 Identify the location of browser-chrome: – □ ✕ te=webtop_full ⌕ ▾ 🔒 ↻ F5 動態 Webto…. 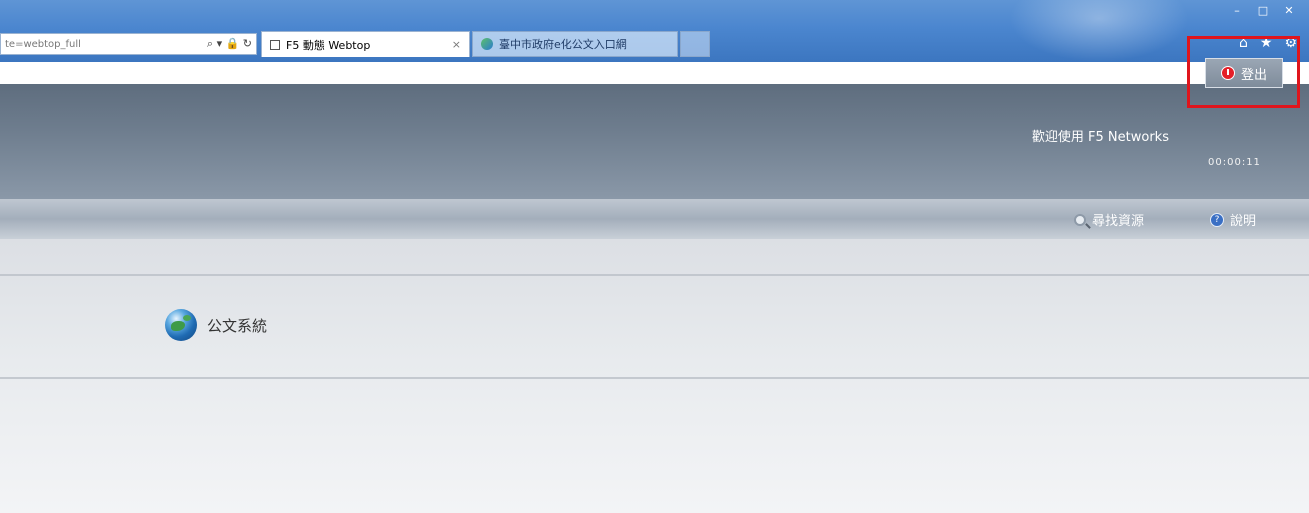
(654, 31).